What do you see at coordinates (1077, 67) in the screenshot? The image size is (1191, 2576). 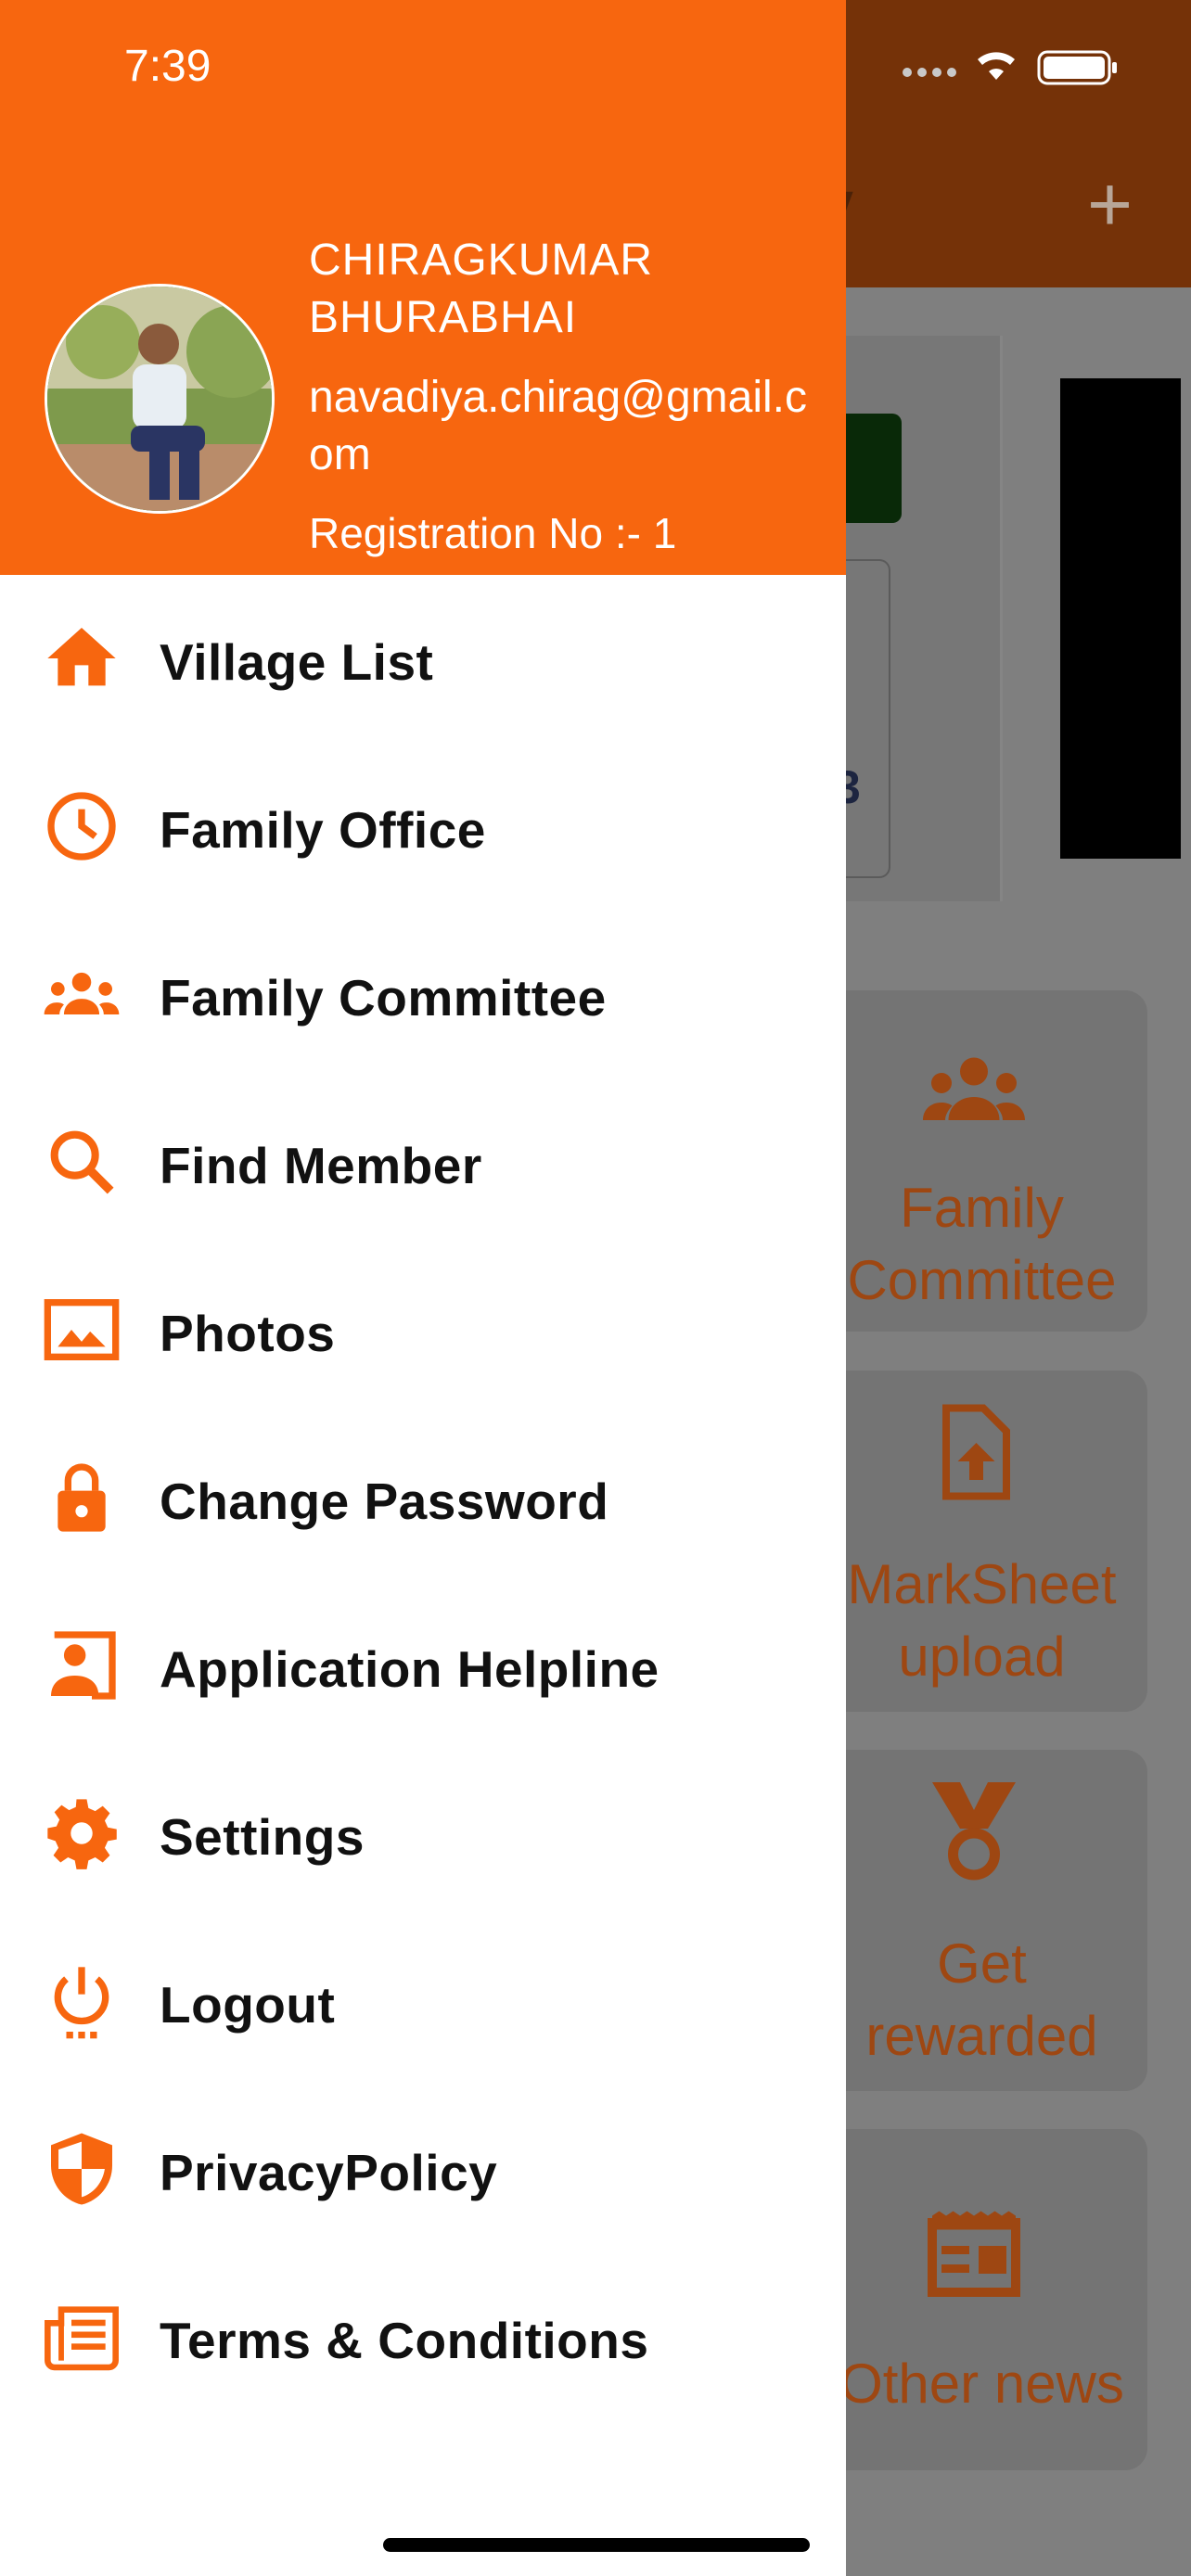 I see `battery-icon` at bounding box center [1077, 67].